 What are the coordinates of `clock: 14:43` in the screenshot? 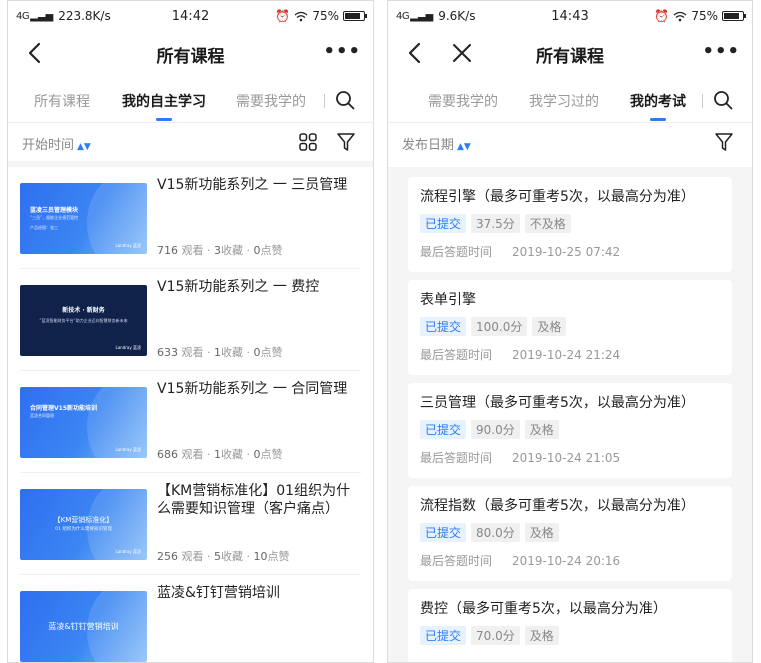 It's located at (570, 16).